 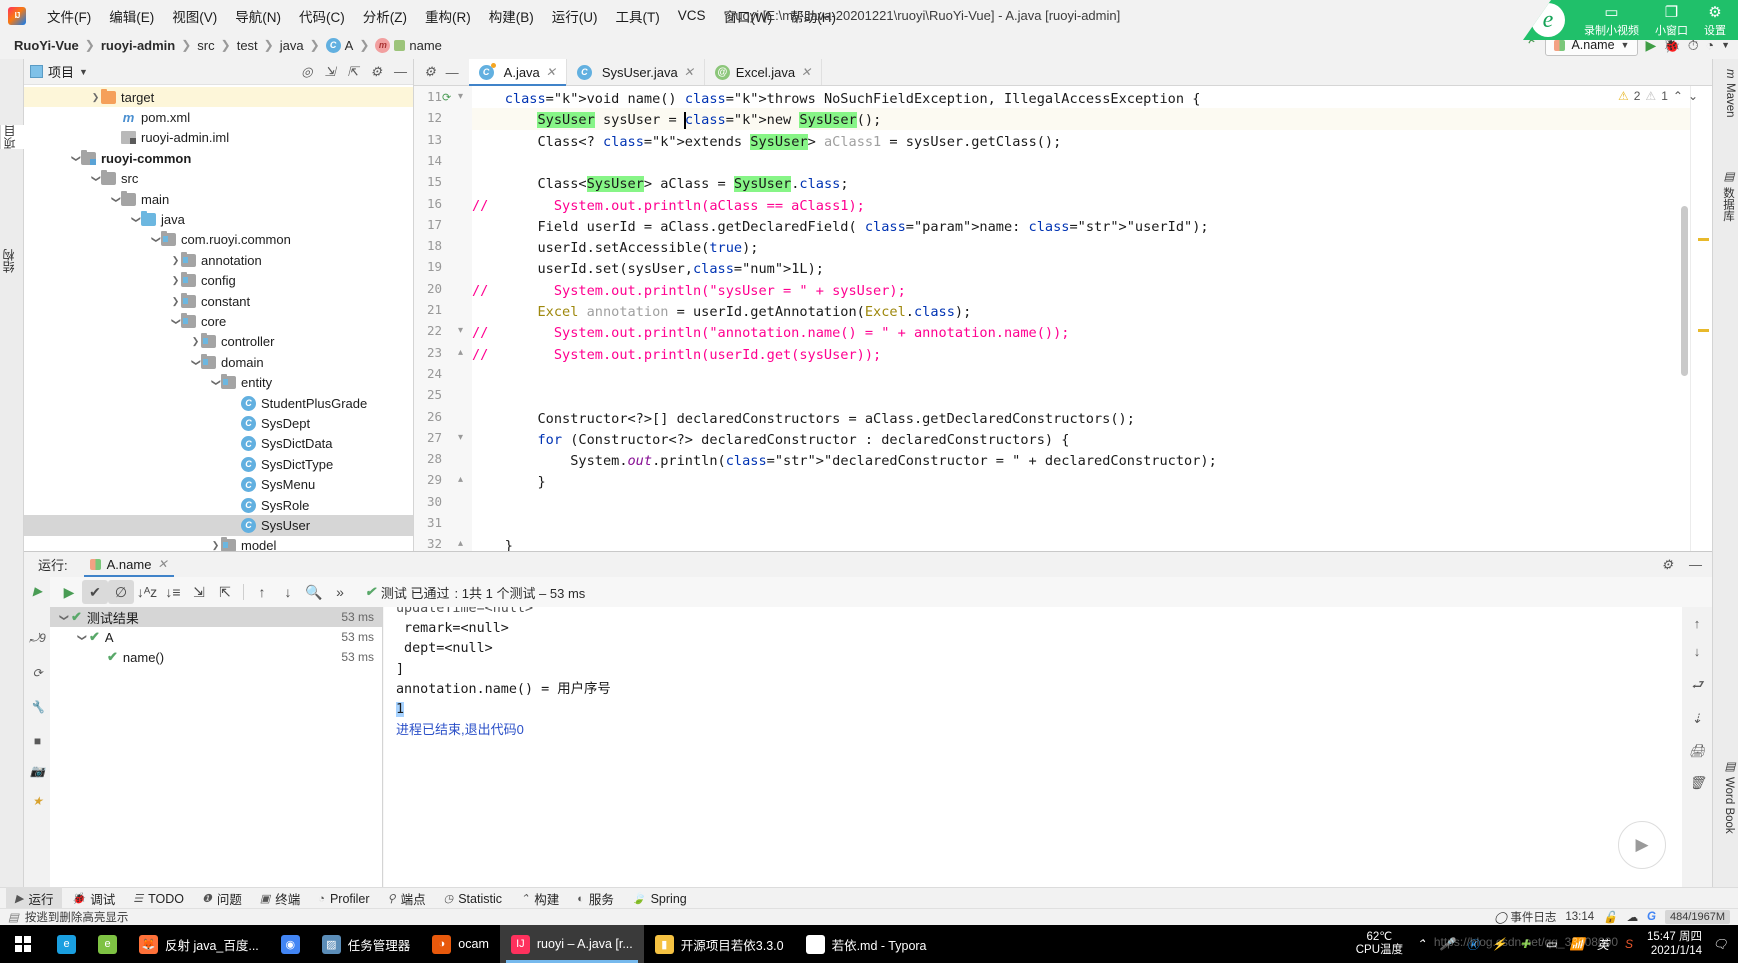 I want to click on tab-sysuser-java: C SysUser.java ✕, so click(x=636, y=72).